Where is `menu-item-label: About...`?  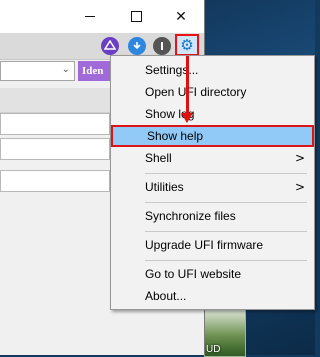
menu-item-label: About... is located at coordinates (166, 296).